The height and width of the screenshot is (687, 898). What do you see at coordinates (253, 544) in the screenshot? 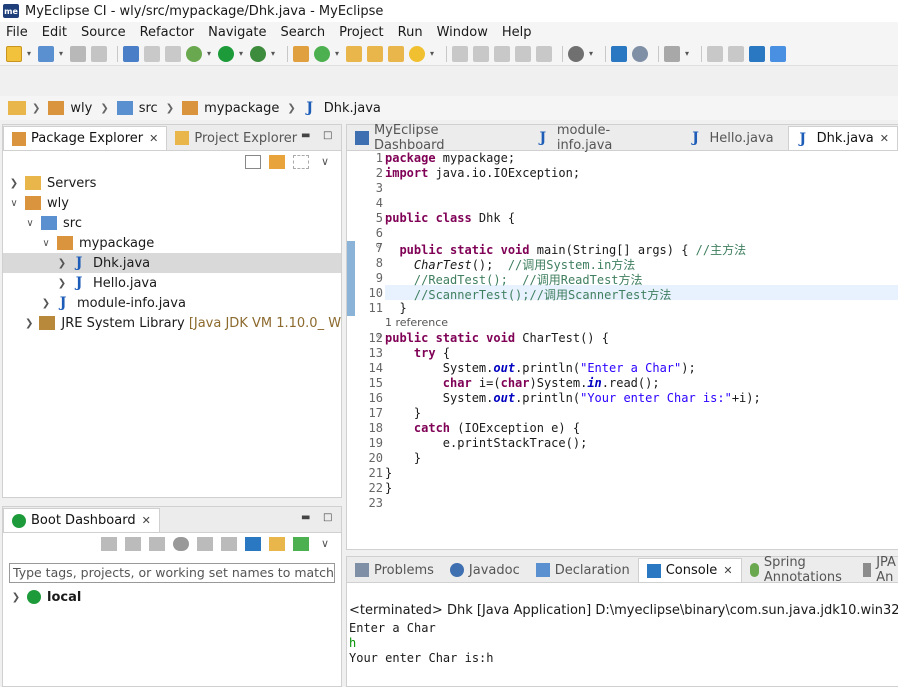
I see `open-browser-icon` at bounding box center [253, 544].